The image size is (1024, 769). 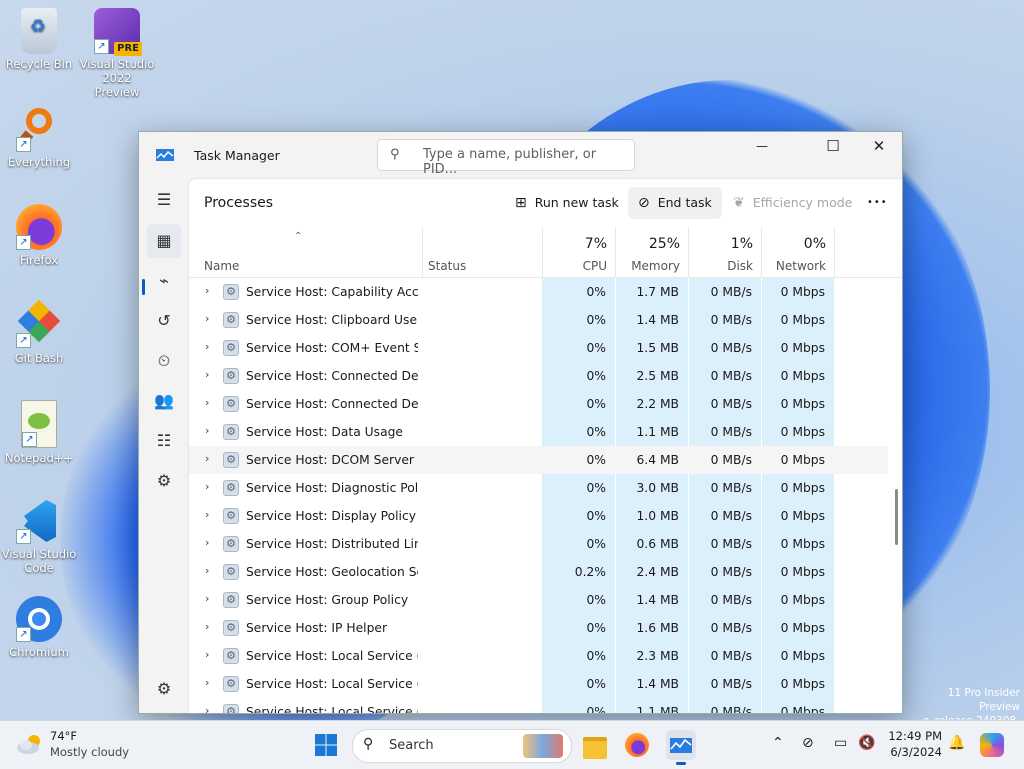 I want to click on display-icon: ▭, so click(x=840, y=743).